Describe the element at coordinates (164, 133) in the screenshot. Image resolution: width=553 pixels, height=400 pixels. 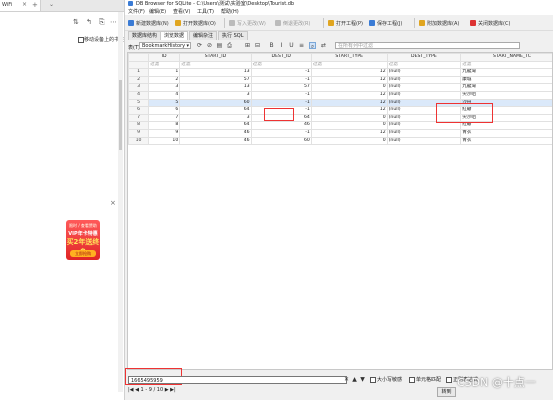
I see `table-cell: 9` at that location.